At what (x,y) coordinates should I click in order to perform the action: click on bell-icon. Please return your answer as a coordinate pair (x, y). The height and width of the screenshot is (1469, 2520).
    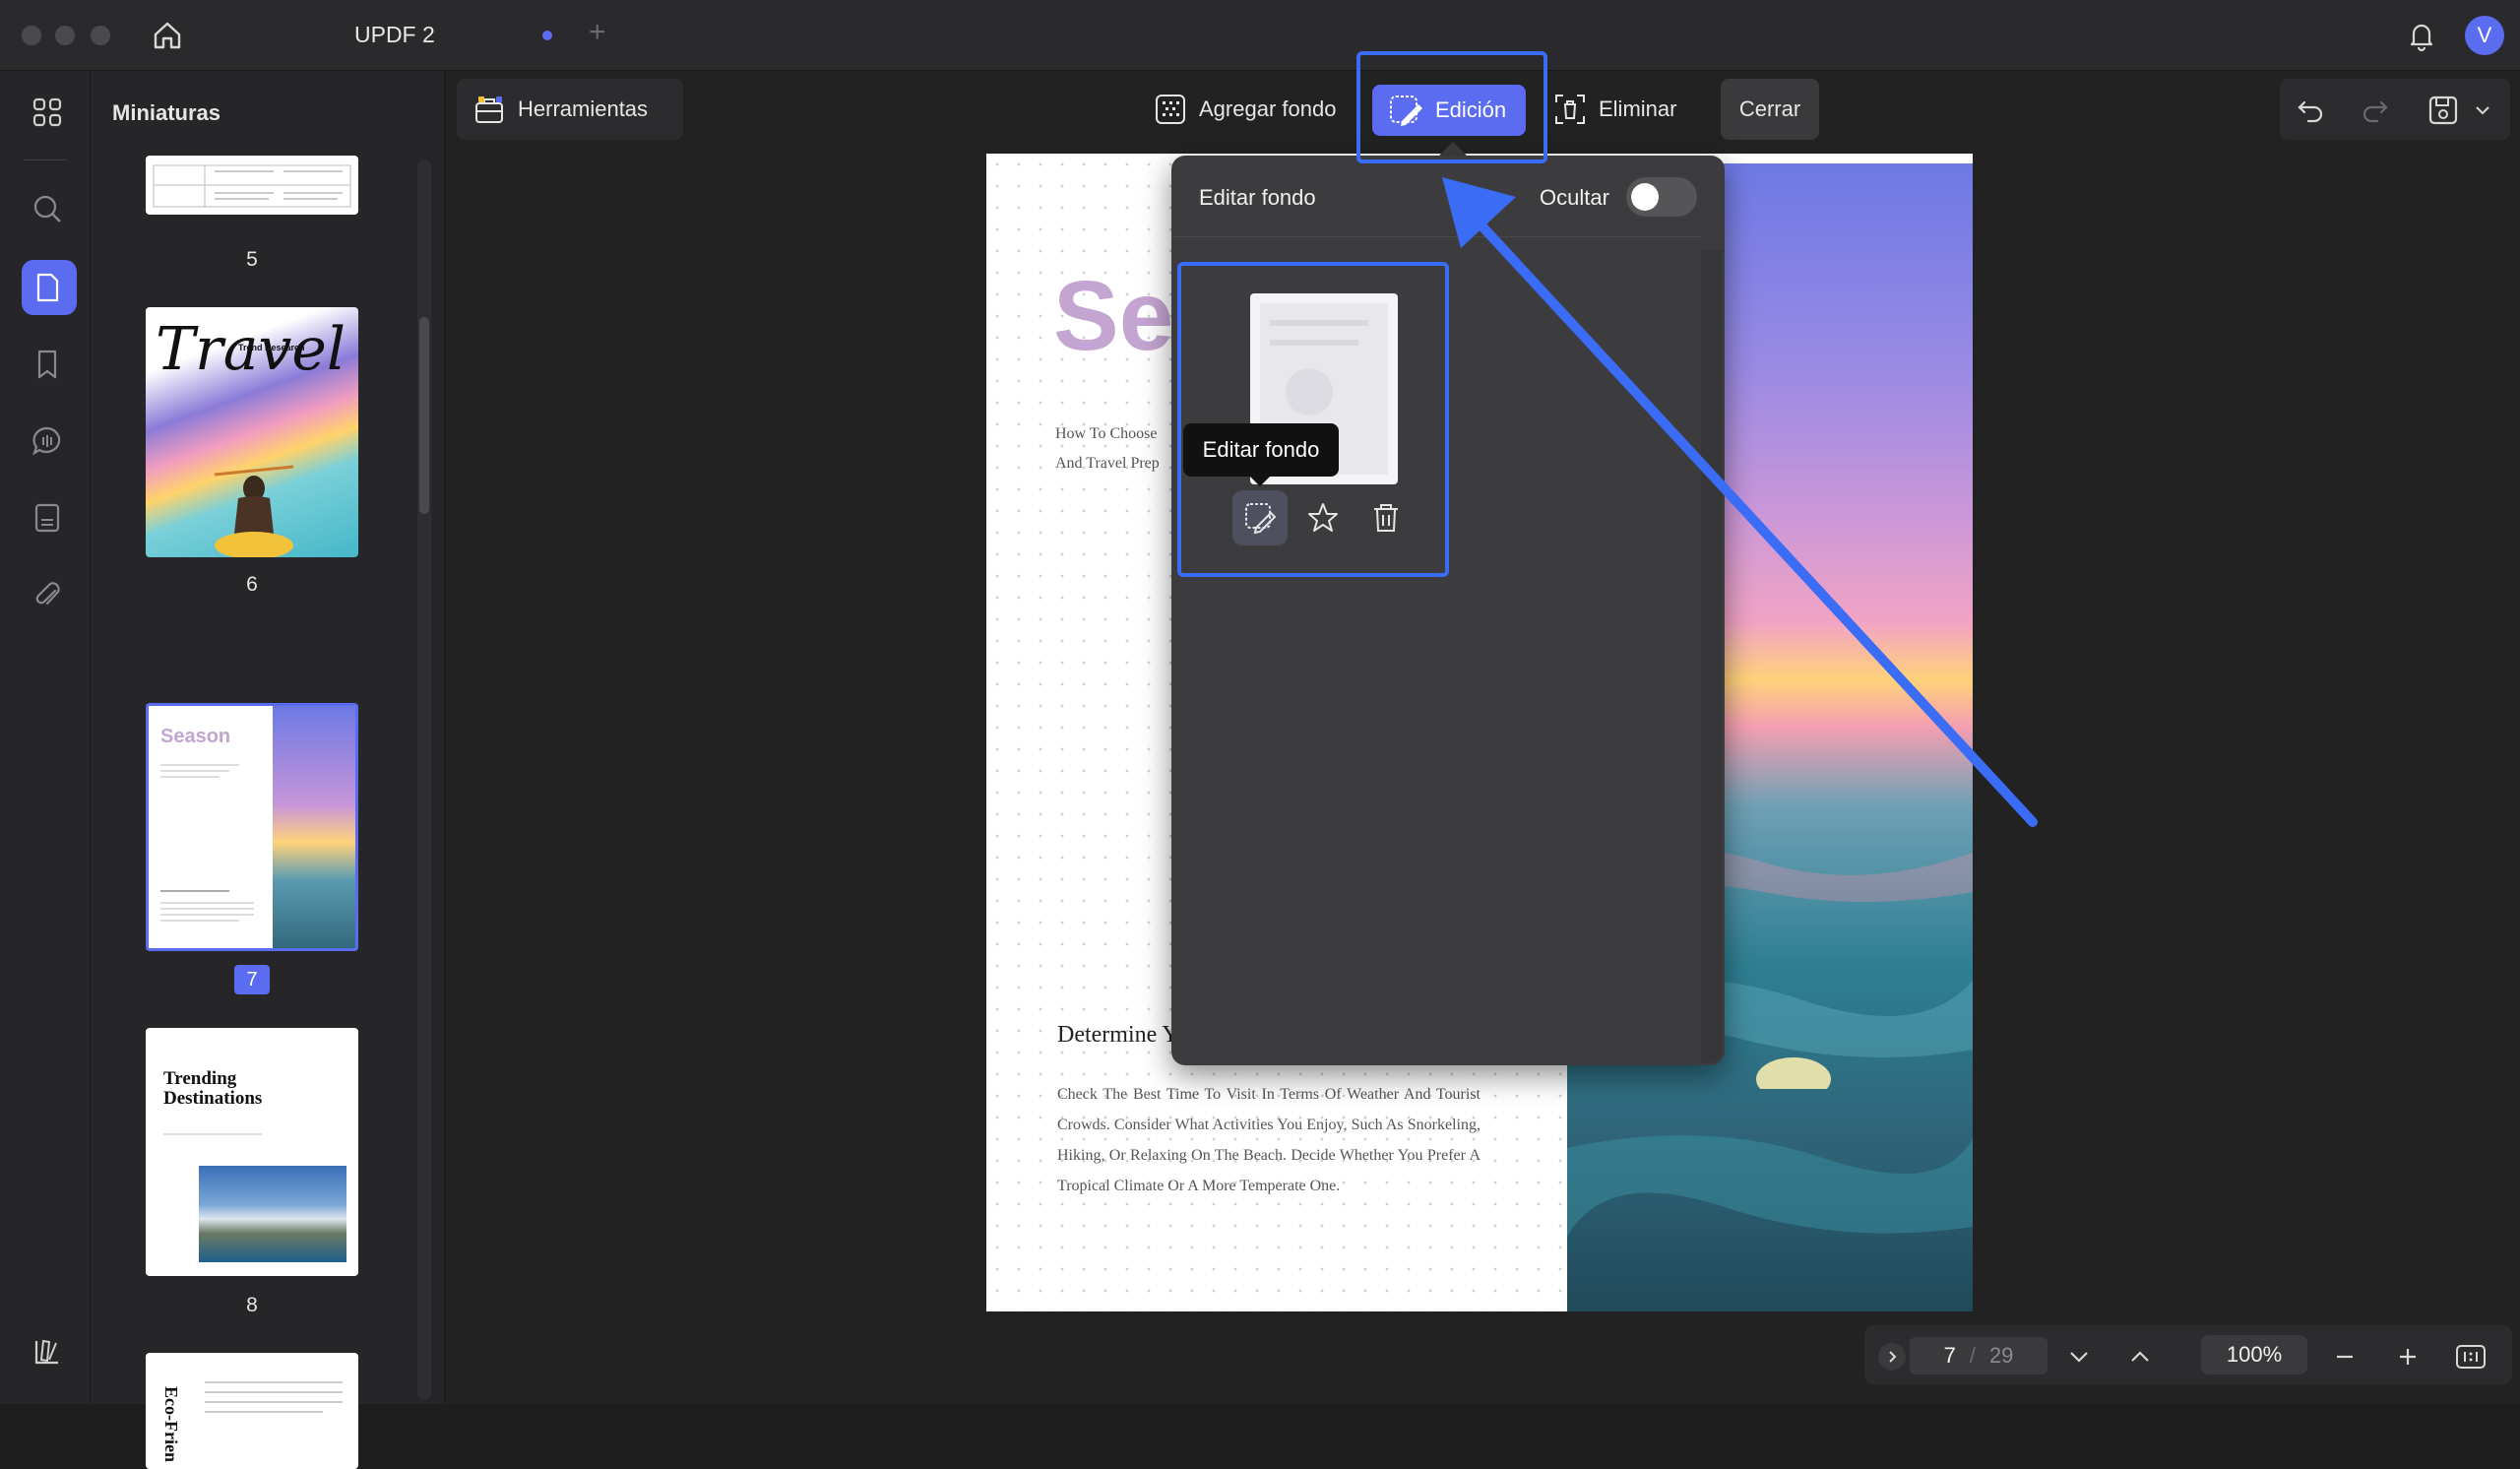
    Looking at the image, I should click on (2421, 35).